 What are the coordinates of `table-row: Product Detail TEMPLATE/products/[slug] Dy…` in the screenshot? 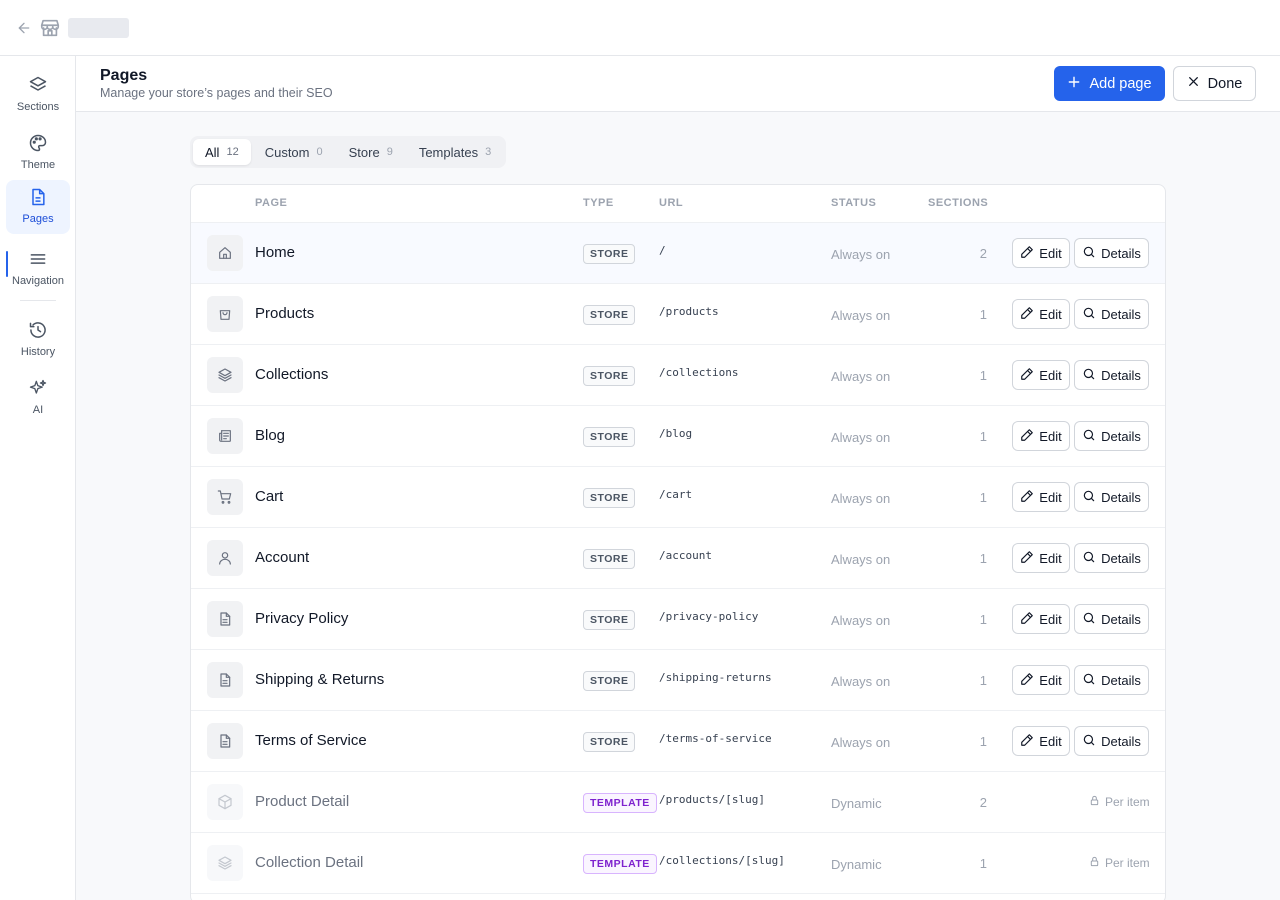 It's located at (678, 802).